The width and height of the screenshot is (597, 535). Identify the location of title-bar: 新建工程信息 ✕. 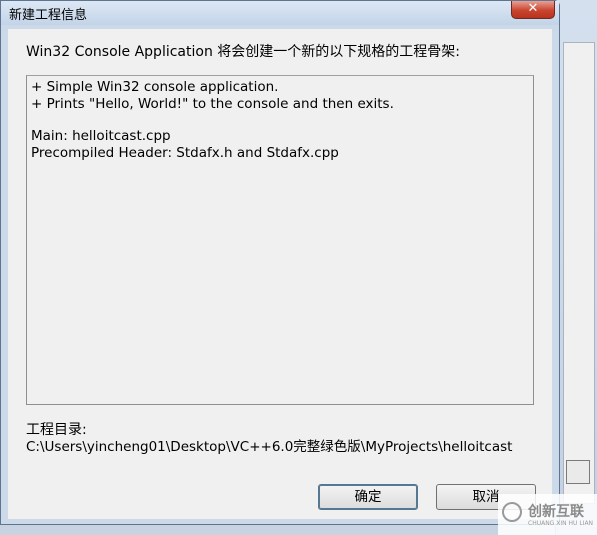
(280, 13).